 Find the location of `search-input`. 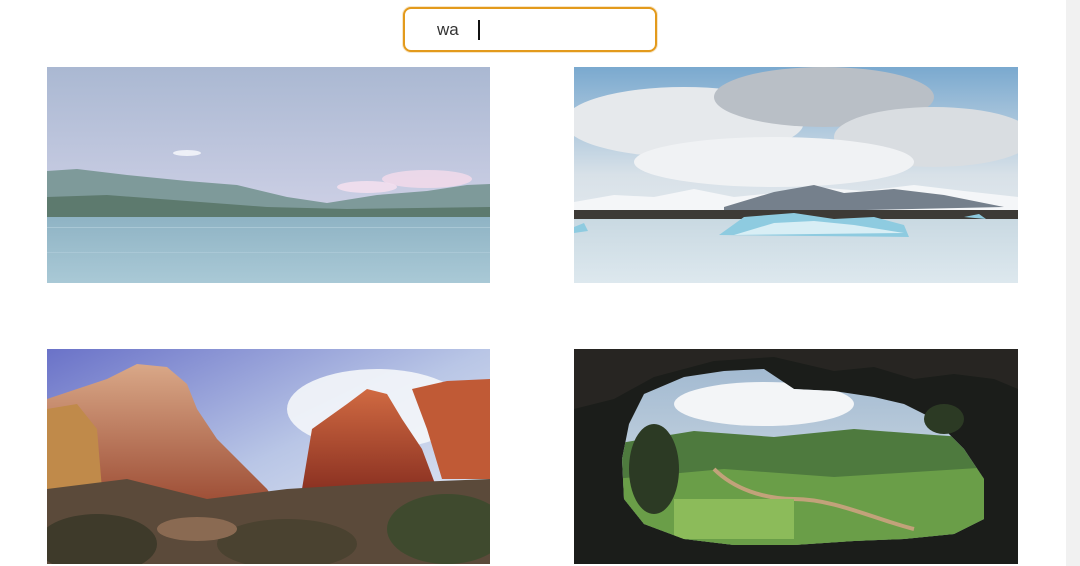

search-input is located at coordinates (537, 30).